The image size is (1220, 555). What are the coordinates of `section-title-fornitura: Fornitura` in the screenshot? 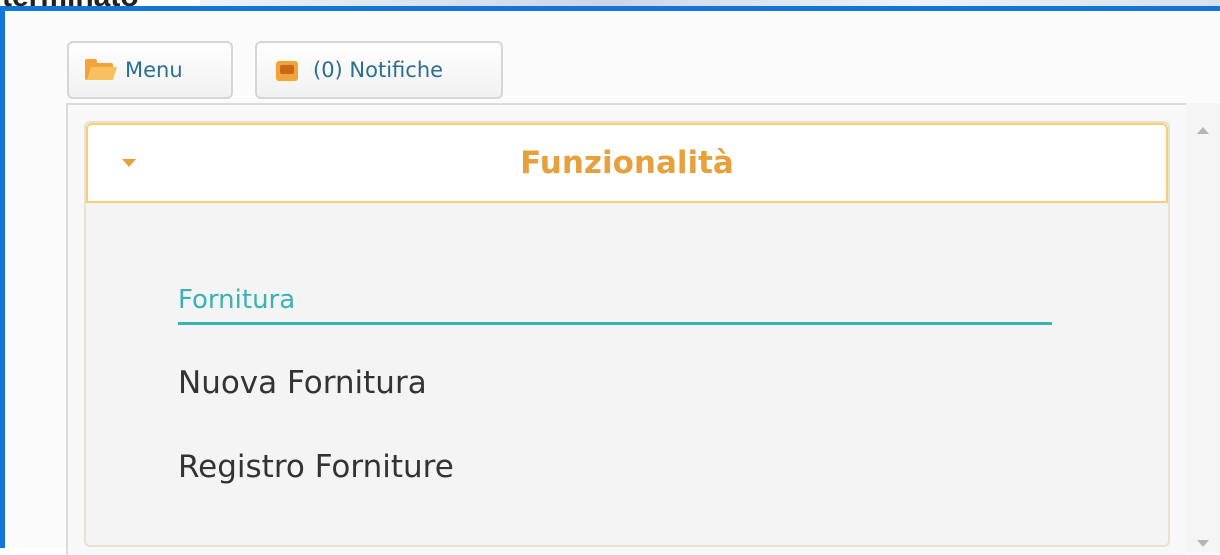 It's located at (615, 304).